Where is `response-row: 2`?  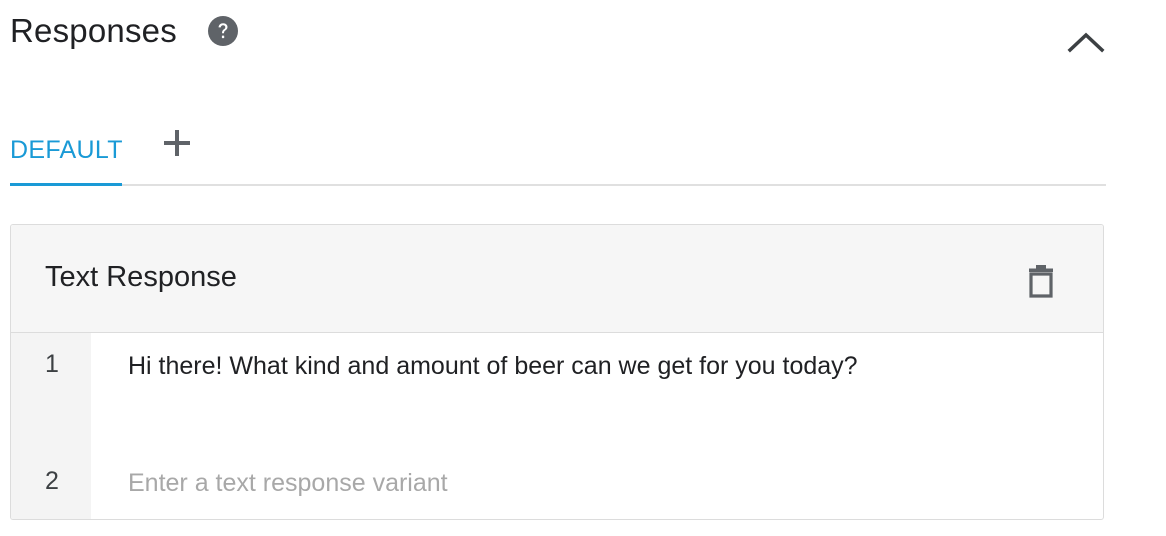
response-row: 2 is located at coordinates (557, 487).